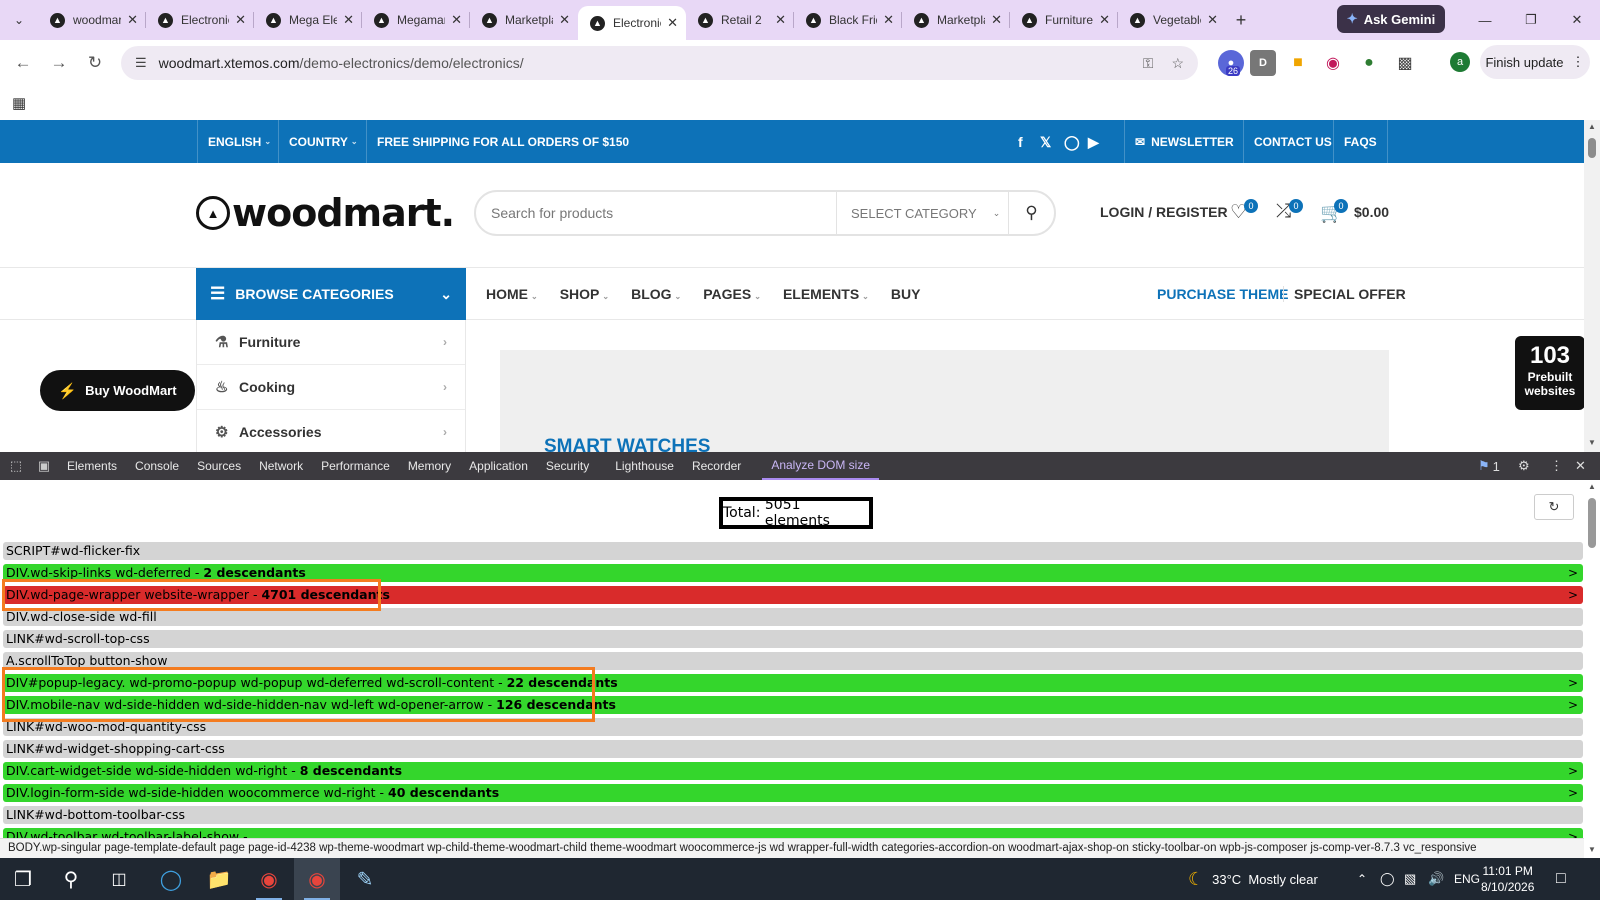  Describe the element at coordinates (716, 466) in the screenshot. I see `devtools-tab-recorder: Recorder` at that location.